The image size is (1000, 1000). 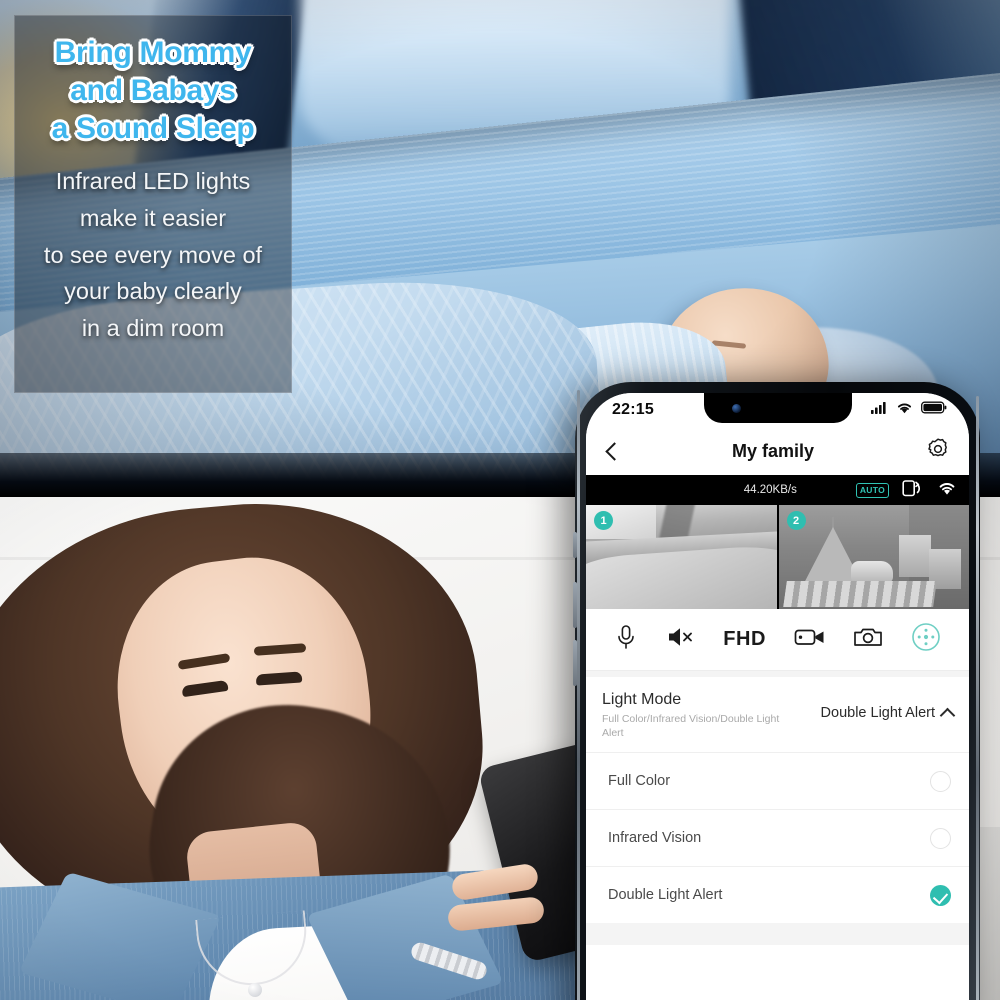 I want to click on cellular-signal-icon, so click(x=879, y=410).